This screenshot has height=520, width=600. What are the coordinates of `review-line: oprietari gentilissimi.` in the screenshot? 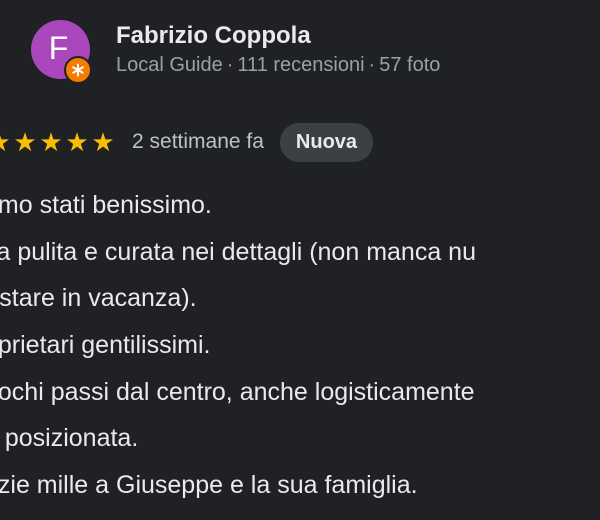 It's located at (105, 345).